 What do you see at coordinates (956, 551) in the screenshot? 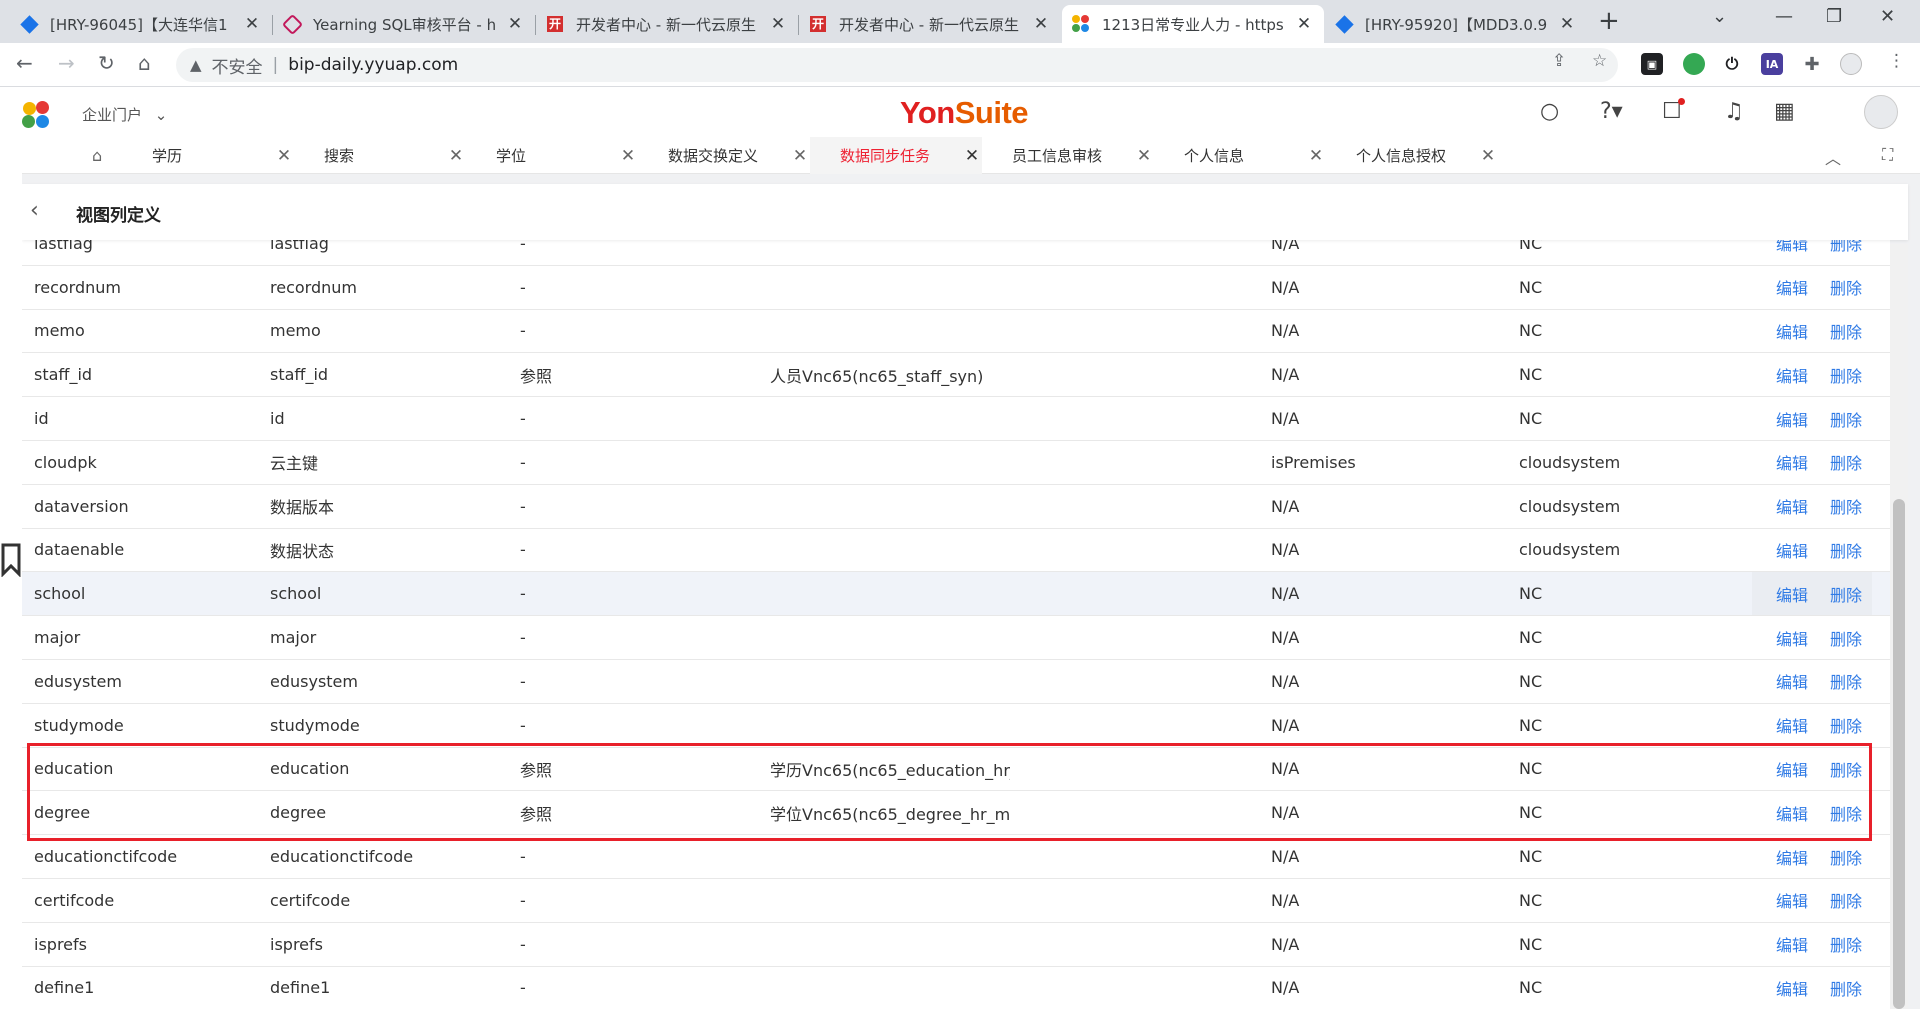
I see `table-row: dataenable 数据状态 - N/A cloudsystem 编辑 删除` at bounding box center [956, 551].